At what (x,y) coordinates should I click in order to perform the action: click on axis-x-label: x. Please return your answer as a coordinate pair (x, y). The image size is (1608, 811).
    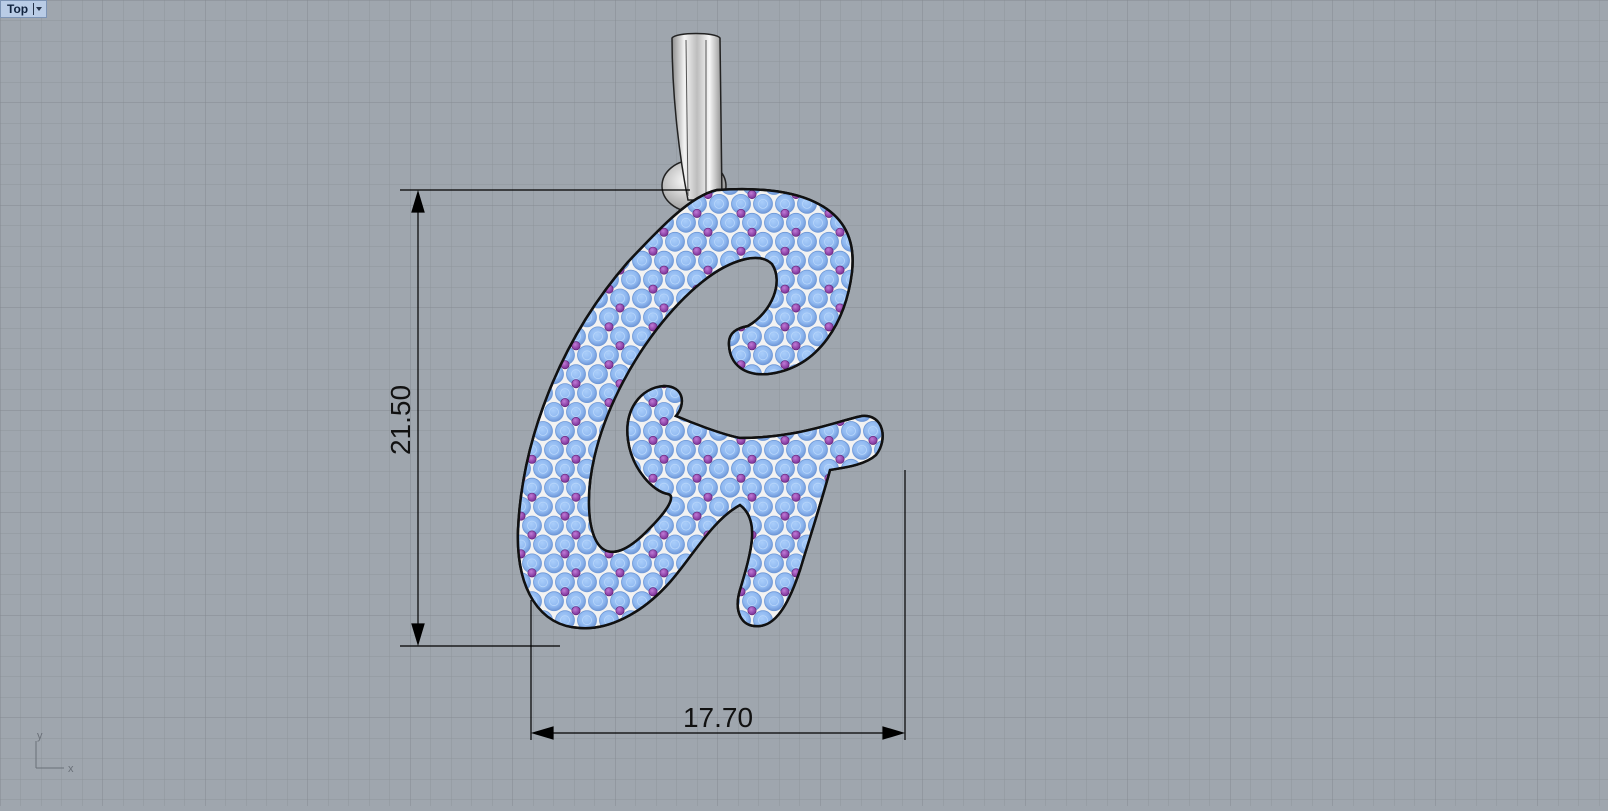
    Looking at the image, I should click on (71, 769).